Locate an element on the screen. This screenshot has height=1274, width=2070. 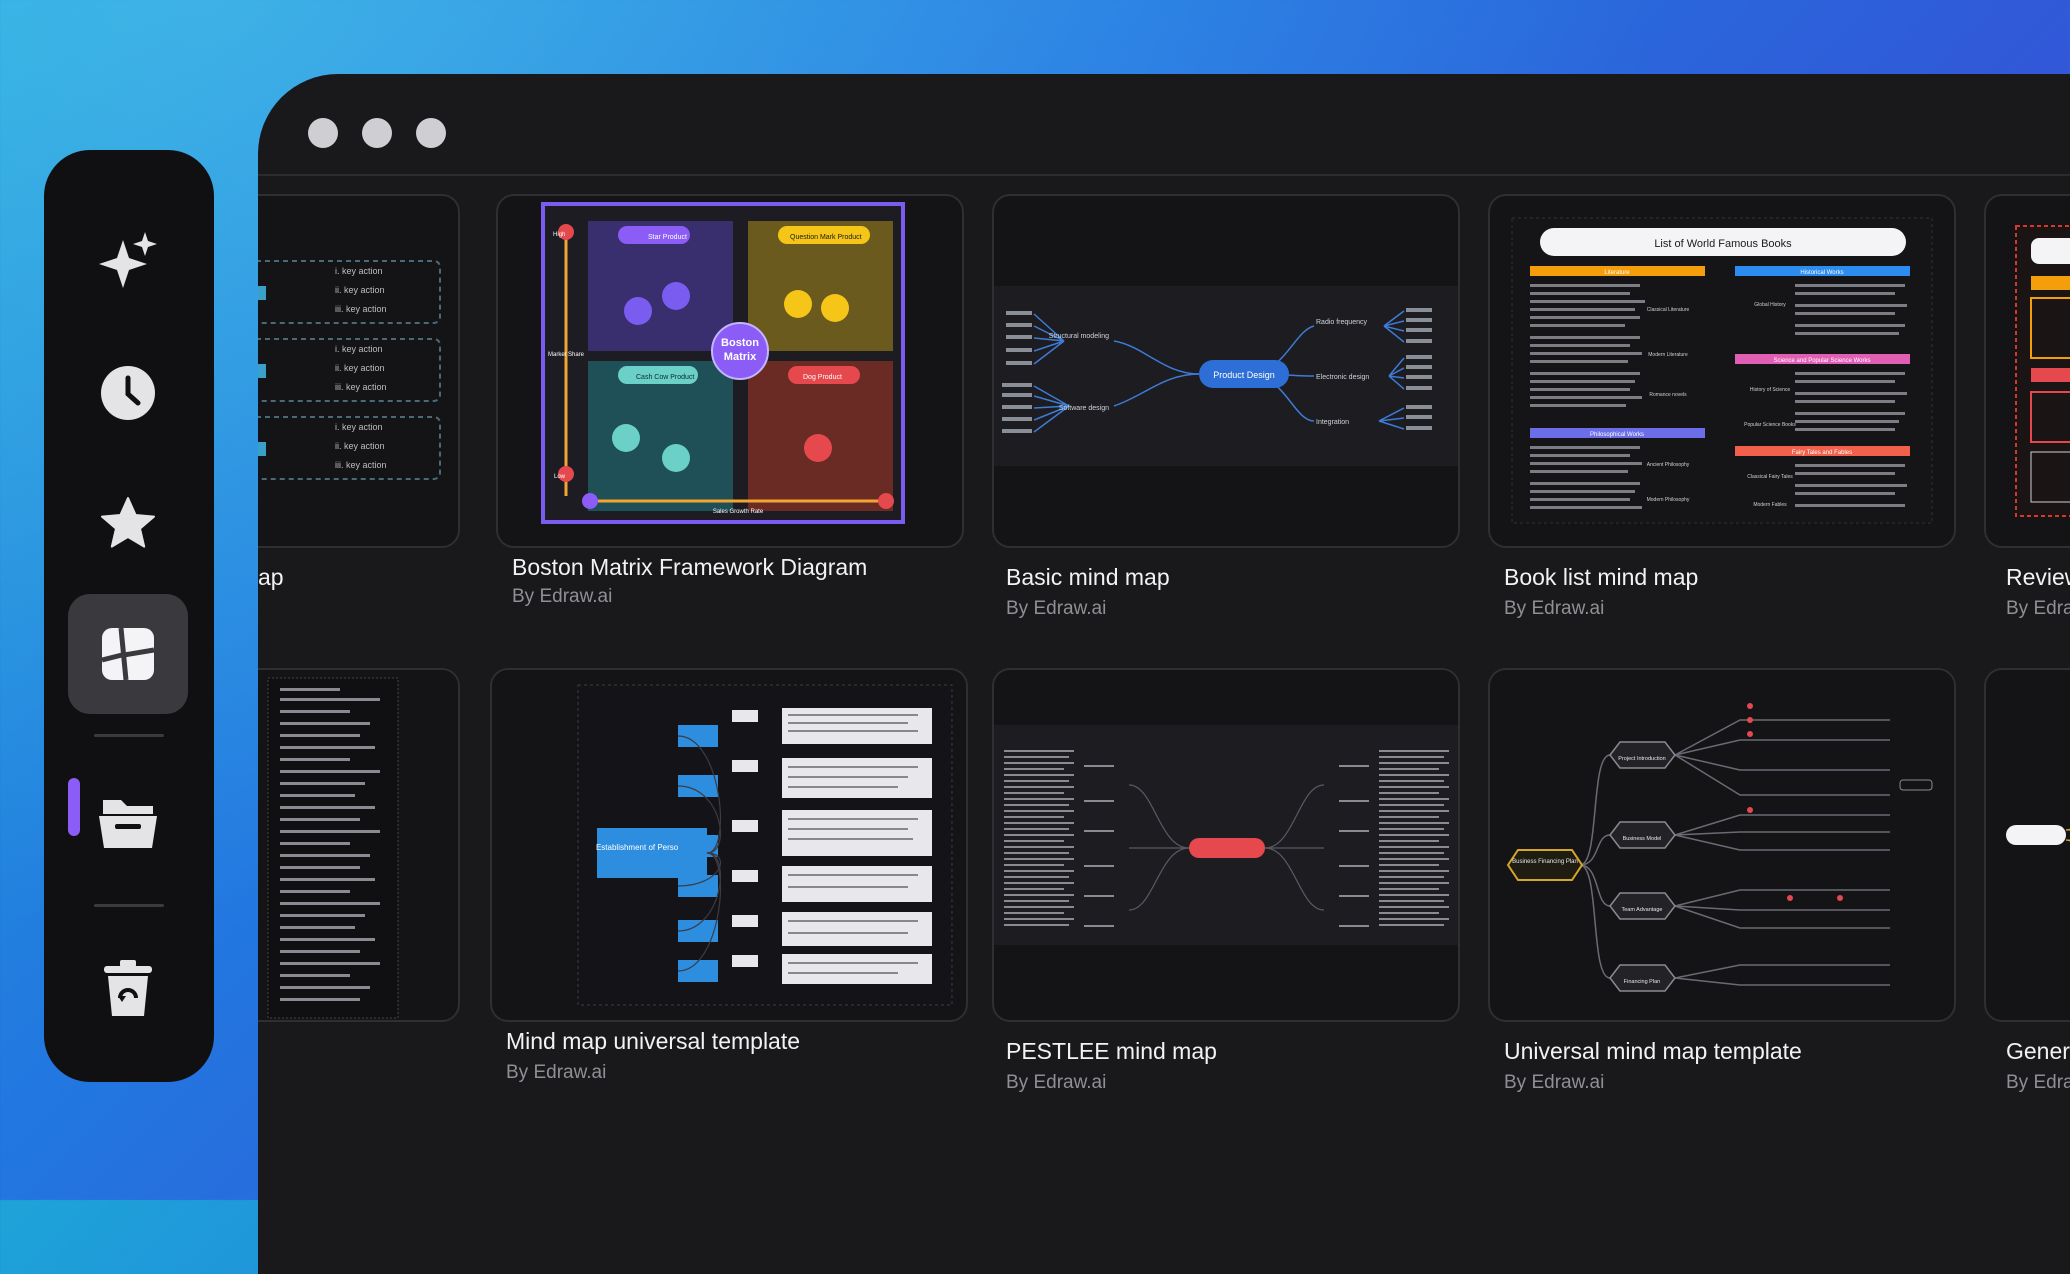
book-section-label: Literature is located at coordinates (1617, 273).